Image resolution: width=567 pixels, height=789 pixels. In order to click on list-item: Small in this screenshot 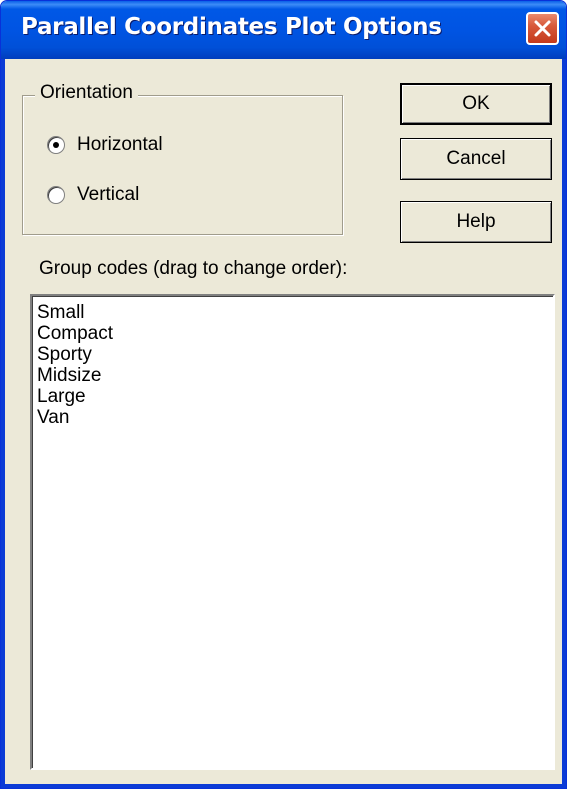, I will do `click(75, 312)`.